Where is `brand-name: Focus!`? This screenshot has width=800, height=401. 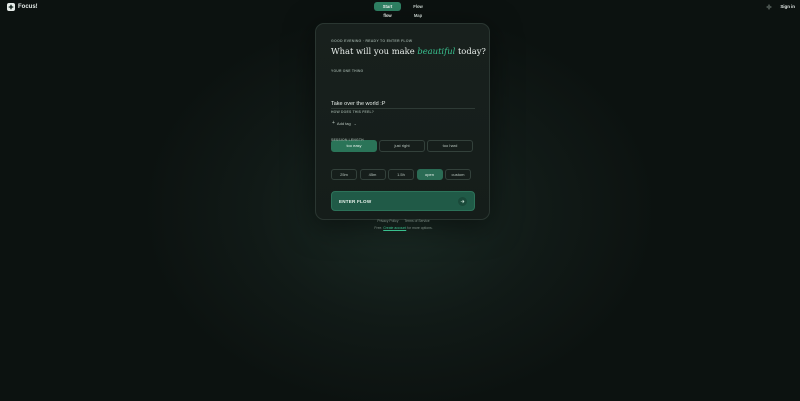
brand-name: Focus! is located at coordinates (28, 7).